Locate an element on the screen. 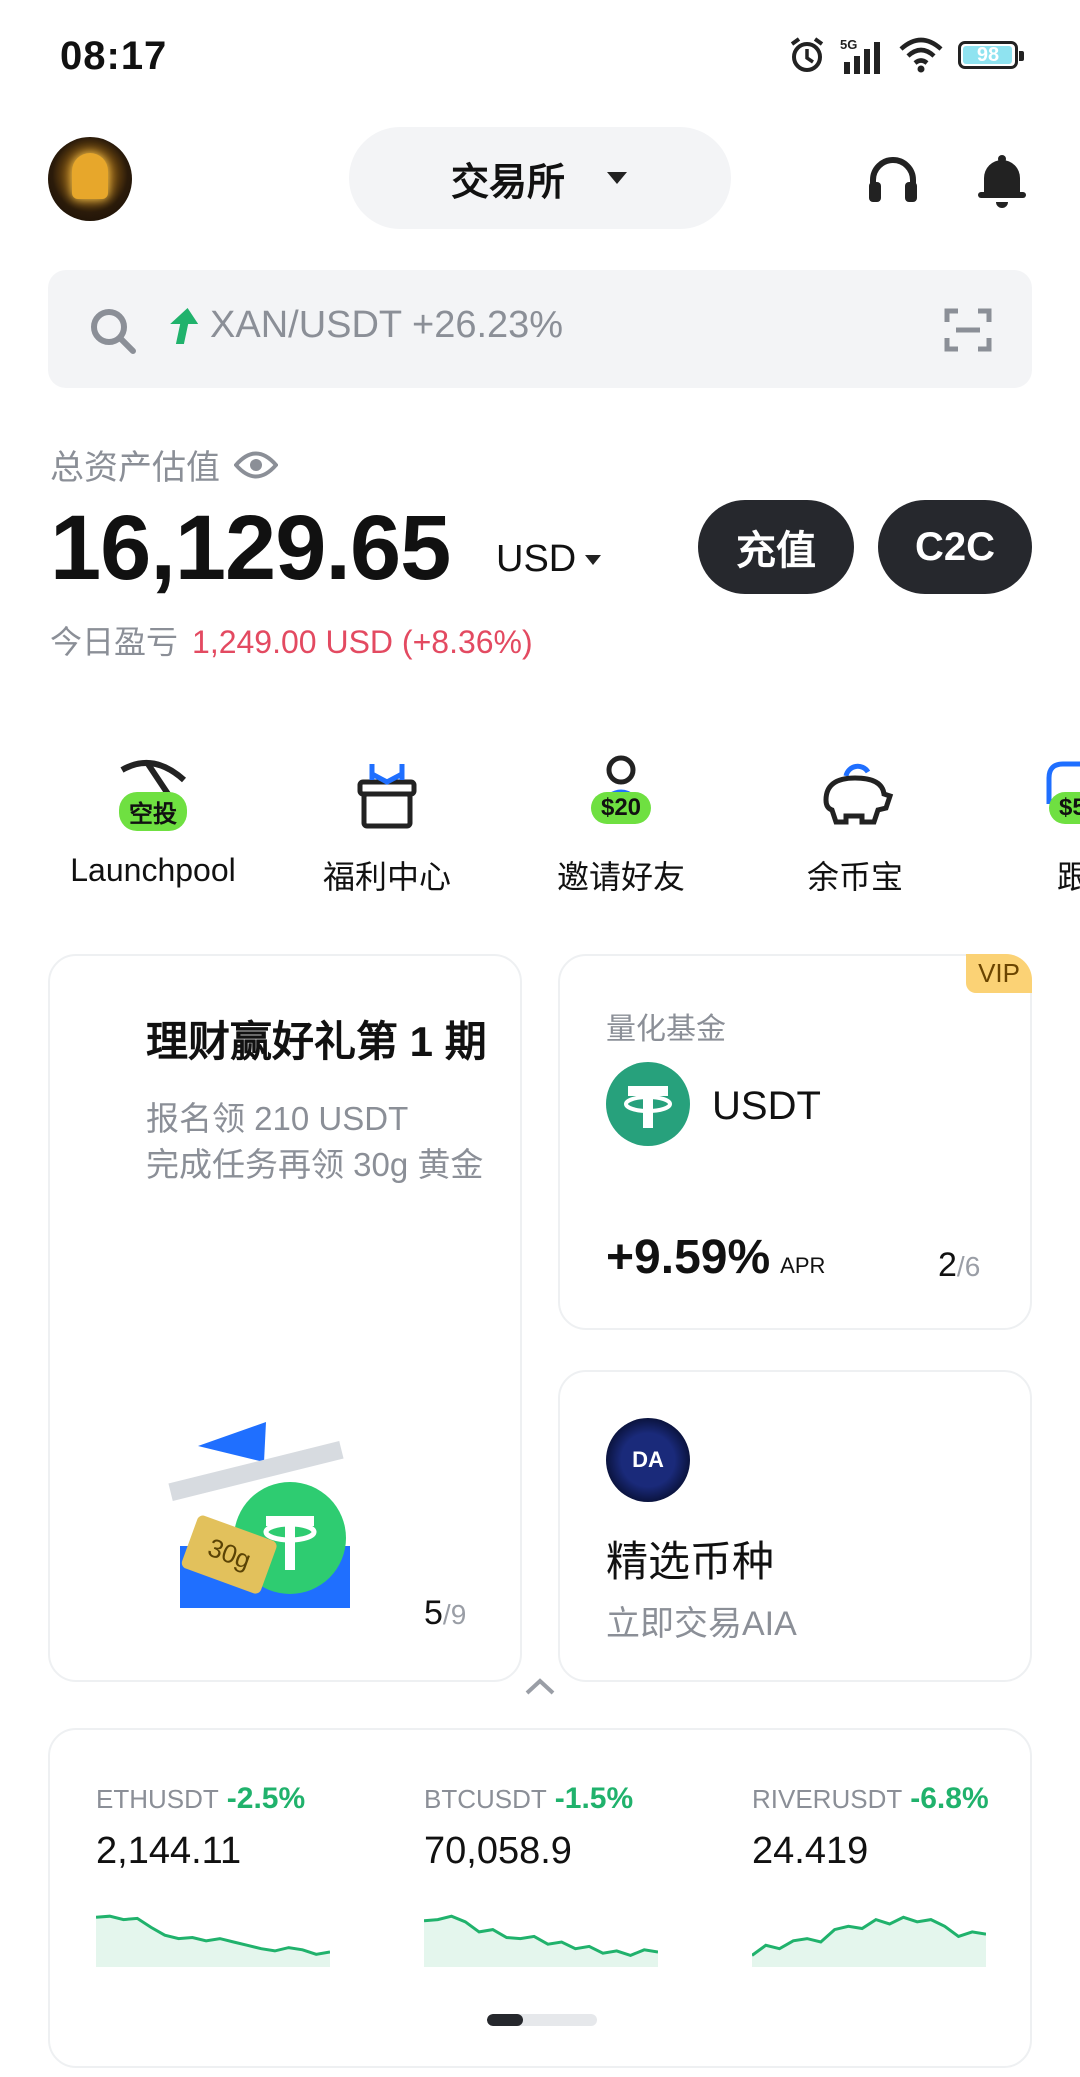  total-assets-label: 总资产估值 is located at coordinates (135, 468).